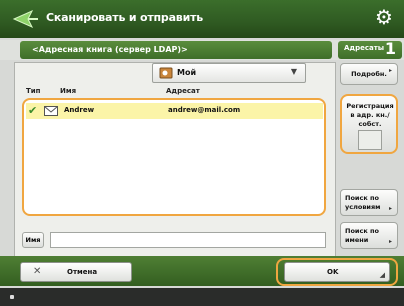  Describe the element at coordinates (362, 235) in the screenshot. I see `search-by-name-label: Поиск по имени` at that location.